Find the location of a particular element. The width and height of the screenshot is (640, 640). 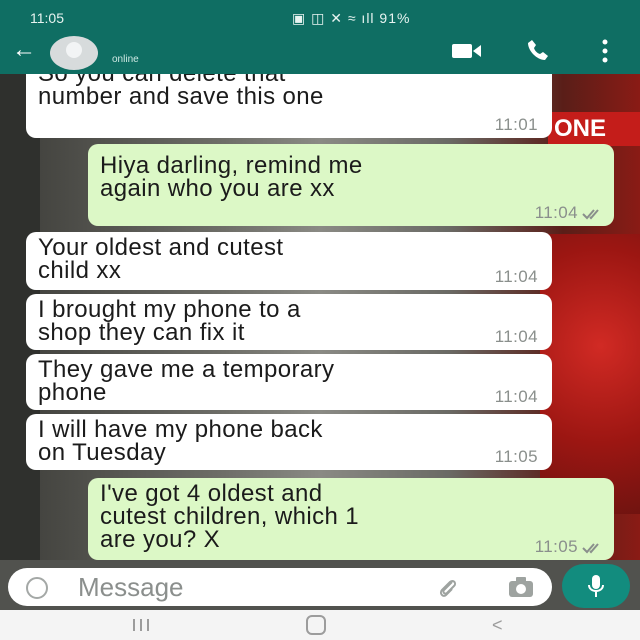

message-composer is located at coordinates (280, 587).